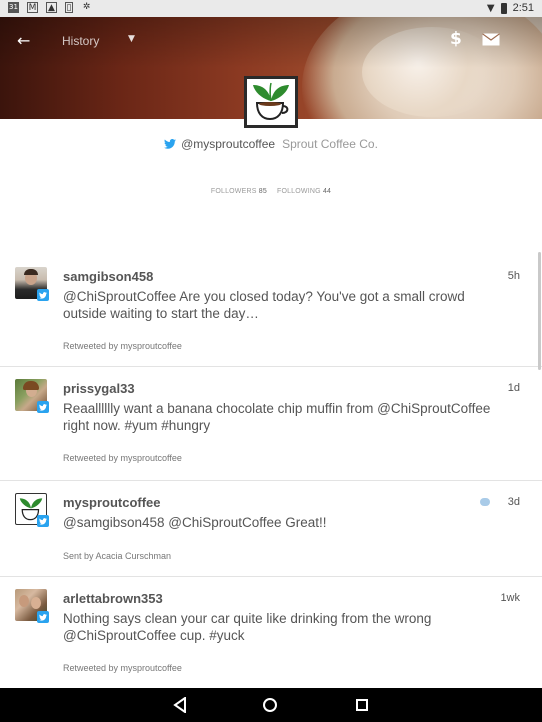  What do you see at coordinates (491, 39) in the screenshot?
I see `mail-icon` at bounding box center [491, 39].